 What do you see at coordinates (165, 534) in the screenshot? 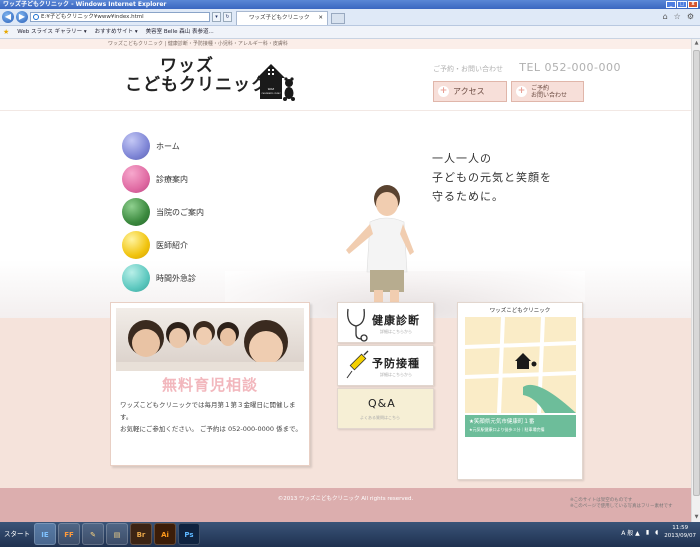
I see `taskbar-illustrator-icon: Ai` at bounding box center [165, 534].